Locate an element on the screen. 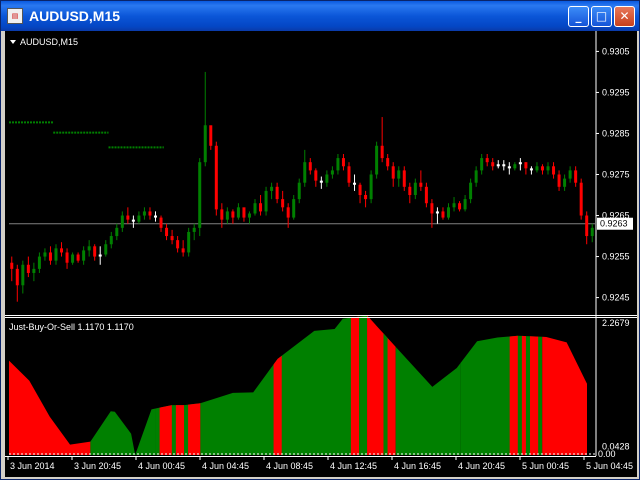 This screenshot has width=640, height=480. maximize-button: □ is located at coordinates (601, 16).